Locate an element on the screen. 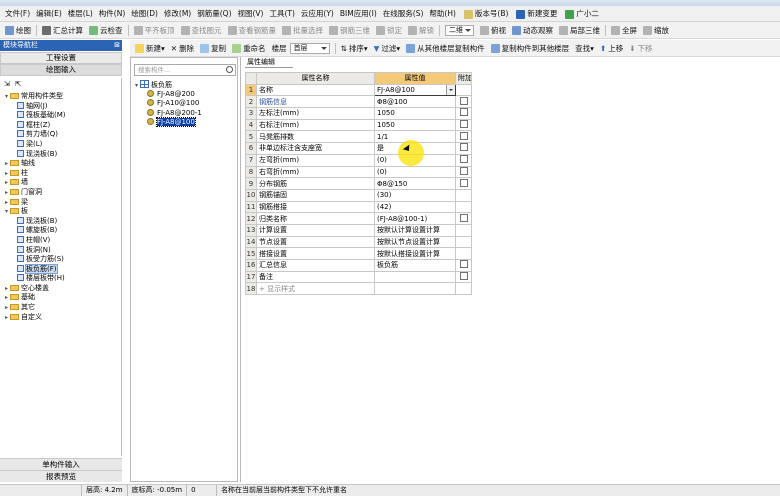 This screenshot has height=496, width=780. toolbar-button-5: 查看钢筋量 is located at coordinates (252, 30).